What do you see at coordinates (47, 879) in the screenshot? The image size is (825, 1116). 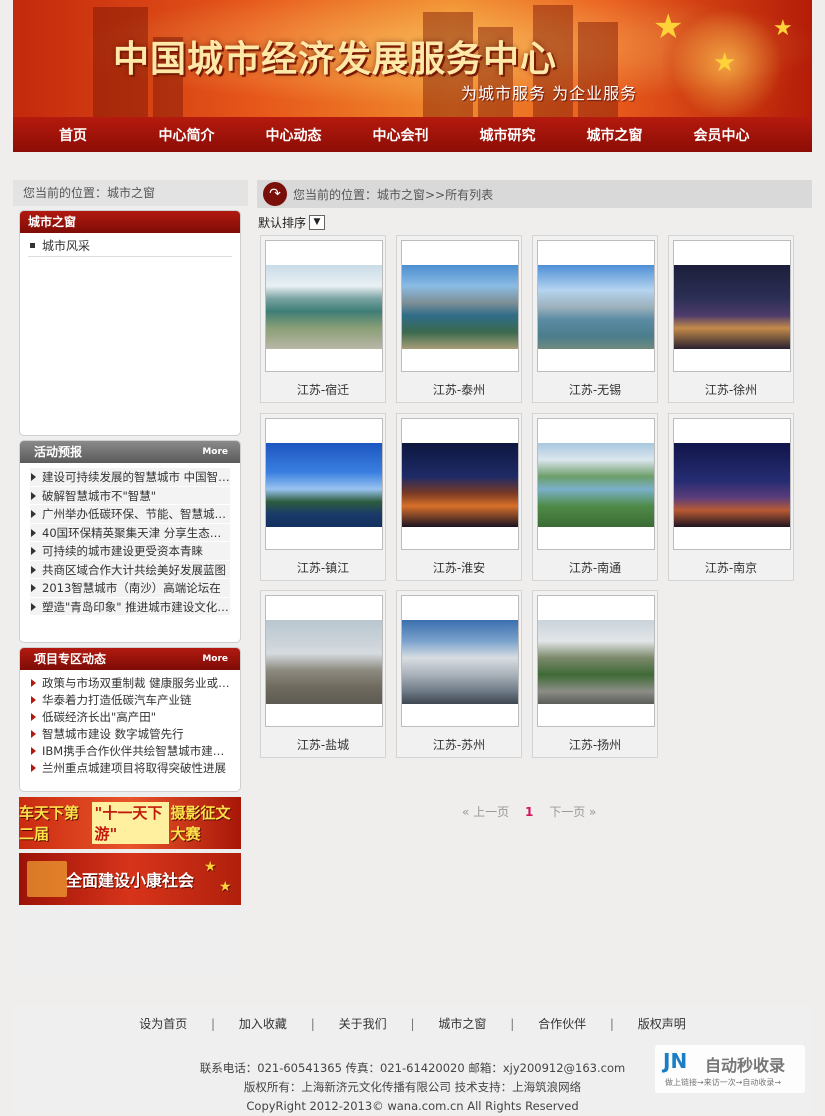 I see `tiananmen-graphic` at bounding box center [47, 879].